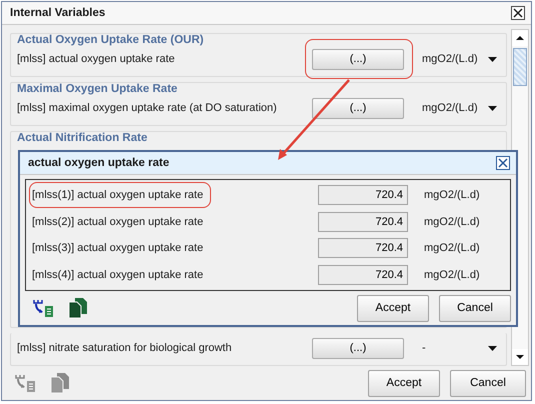  What do you see at coordinates (147, 108) in the screenshot?
I see `variable-label: [mlss] maximal oxygen uptake rate (at DO saturation)` at bounding box center [147, 108].